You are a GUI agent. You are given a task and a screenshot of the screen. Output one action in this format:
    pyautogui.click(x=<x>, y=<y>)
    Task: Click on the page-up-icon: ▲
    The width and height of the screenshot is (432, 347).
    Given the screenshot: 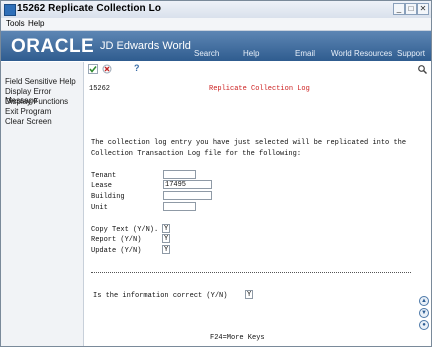 What is the action you would take?
    pyautogui.click(x=424, y=301)
    